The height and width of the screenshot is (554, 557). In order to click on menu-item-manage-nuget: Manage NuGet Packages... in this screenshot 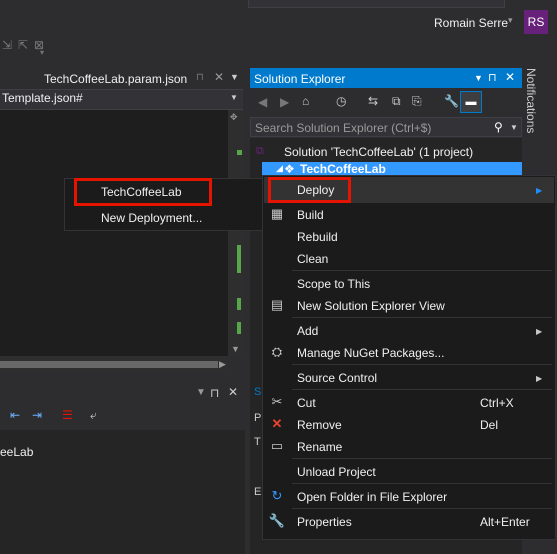, I will do `click(370, 353)`.